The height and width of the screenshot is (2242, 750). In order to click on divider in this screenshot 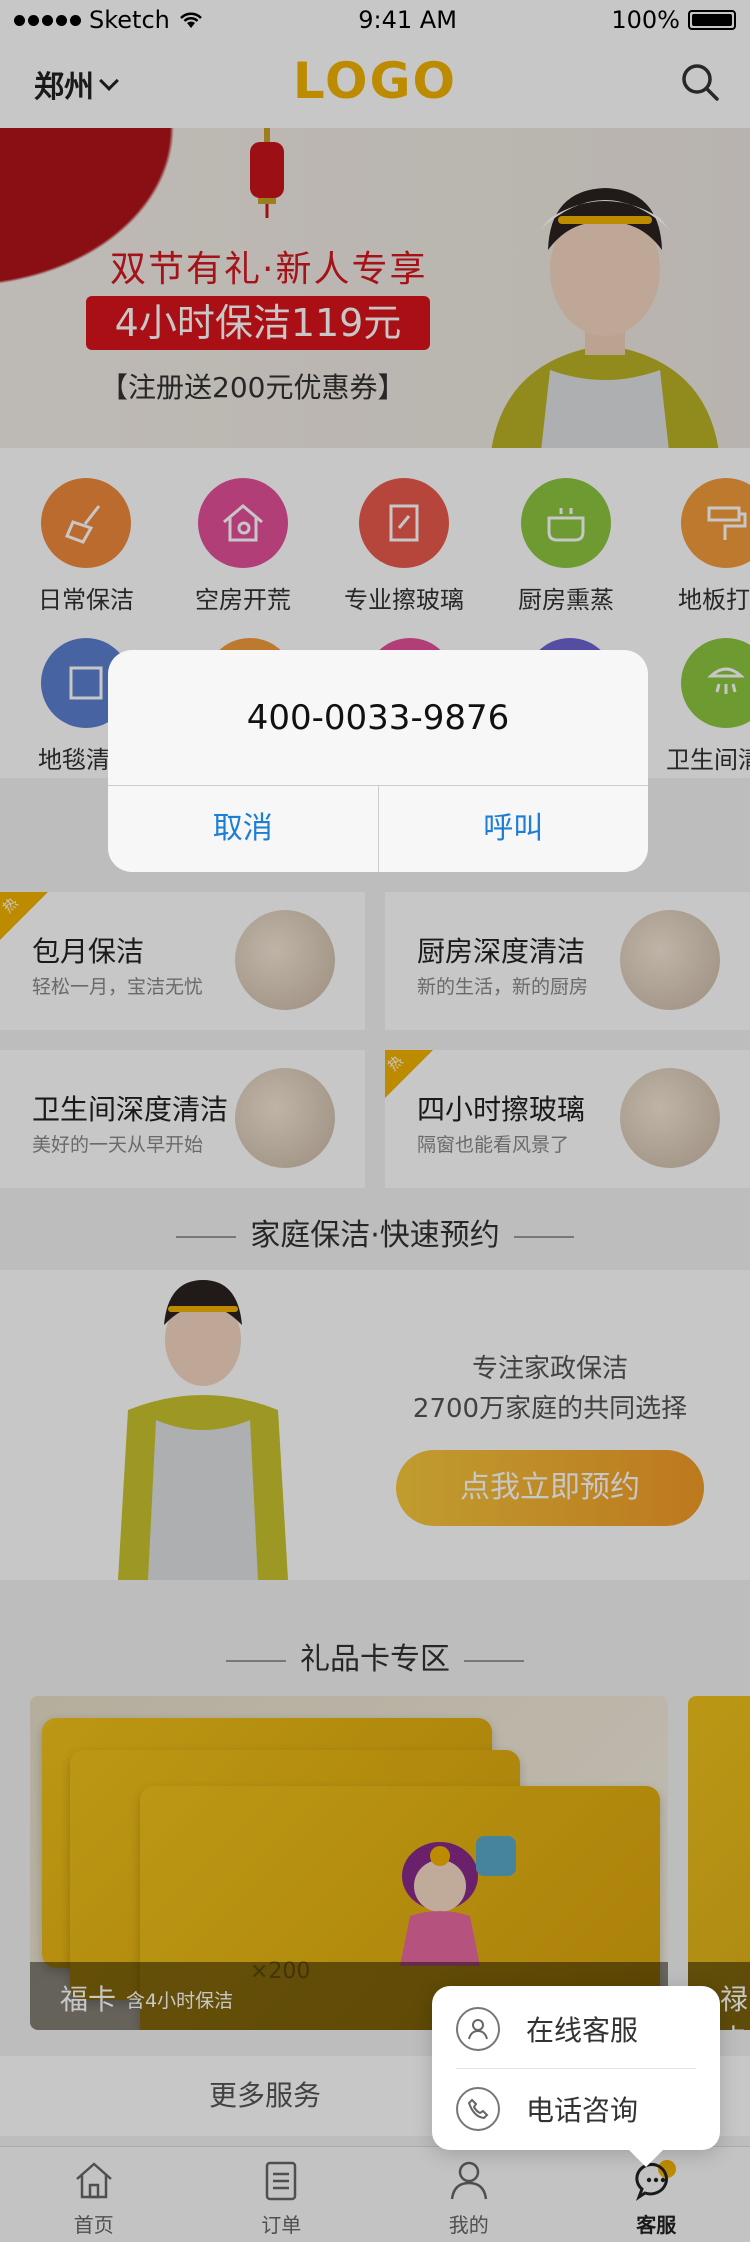, I will do `click(576, 2068)`.